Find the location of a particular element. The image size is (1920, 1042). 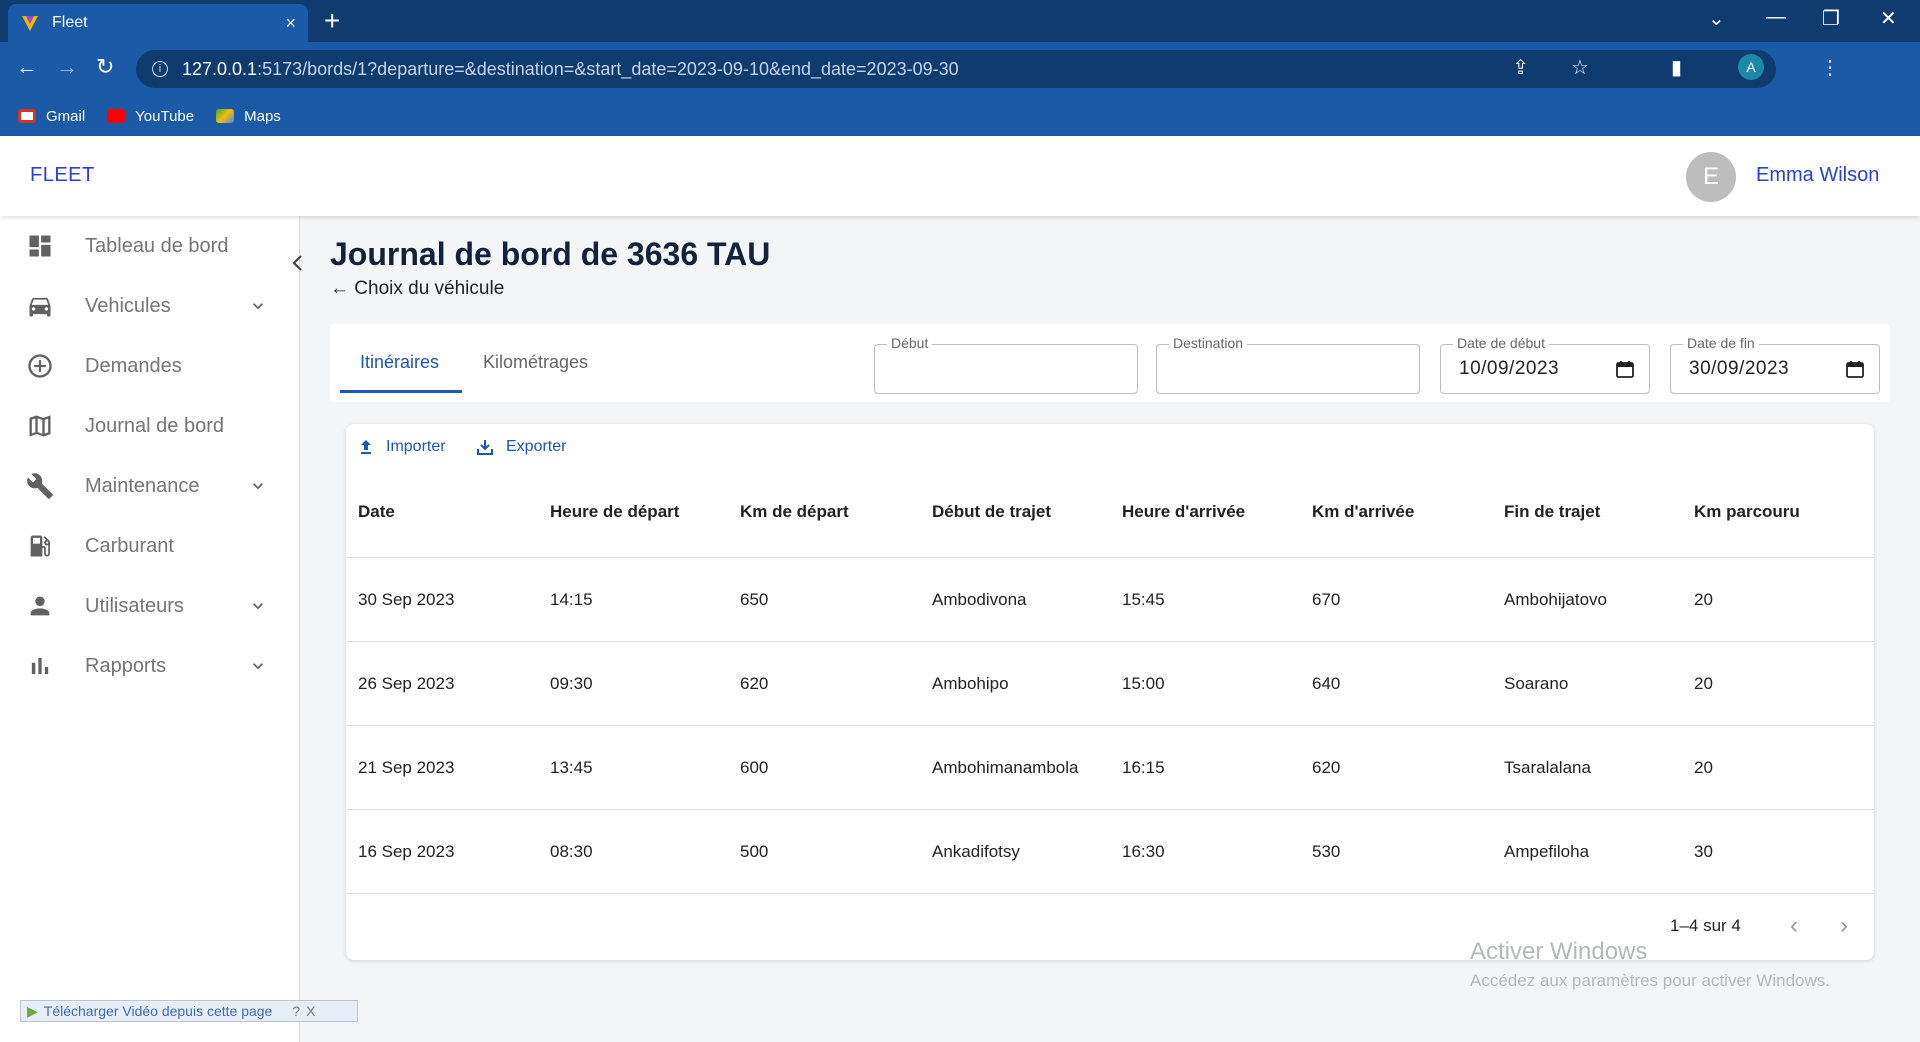

tab-kilometrages: Kilométrages is located at coordinates (535, 362).